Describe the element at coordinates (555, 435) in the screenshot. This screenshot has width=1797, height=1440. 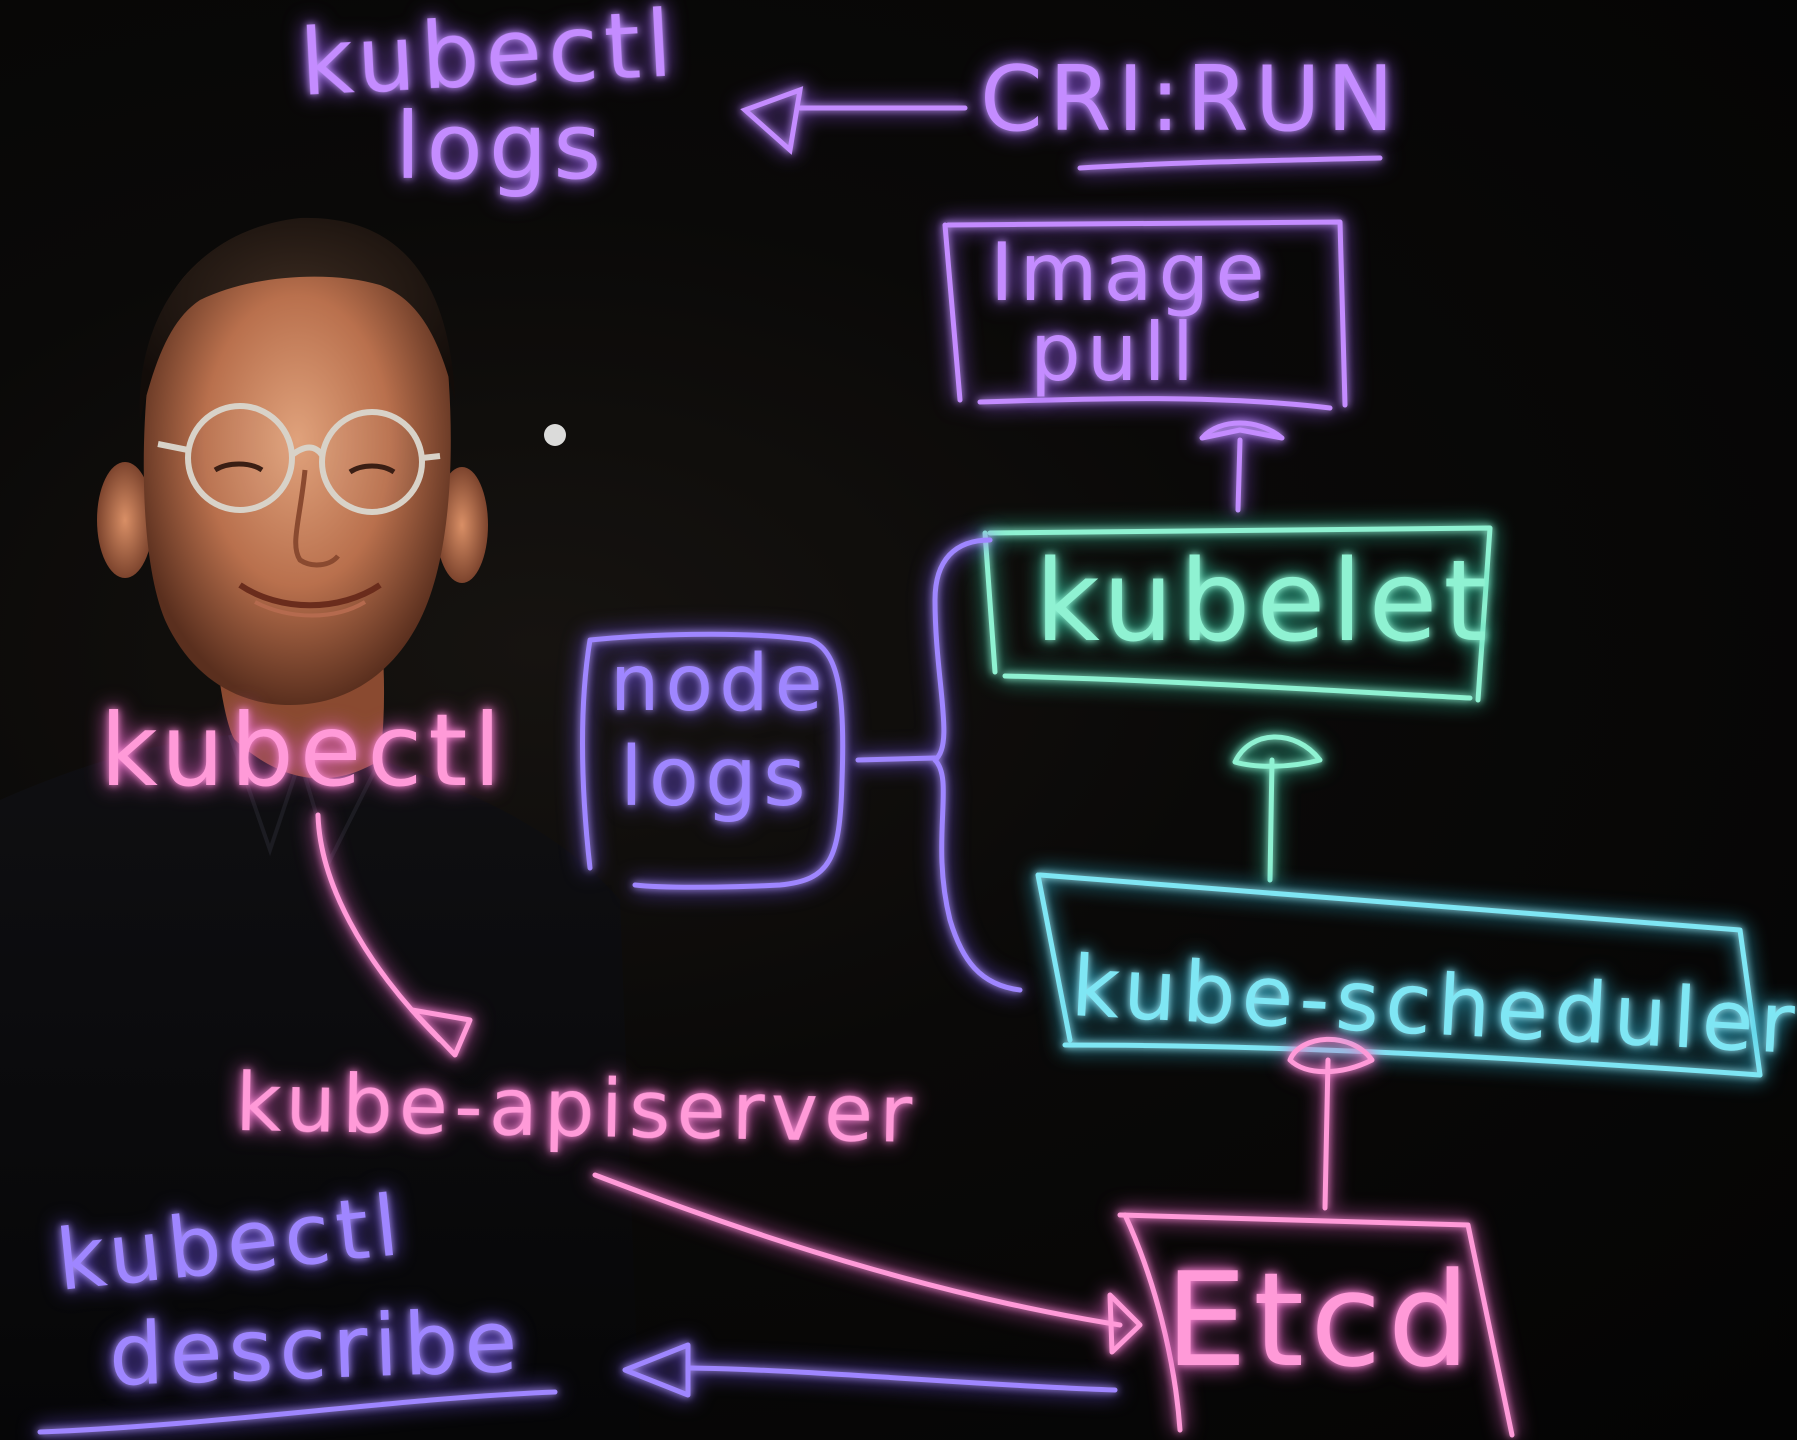
I see `light-flare` at that location.